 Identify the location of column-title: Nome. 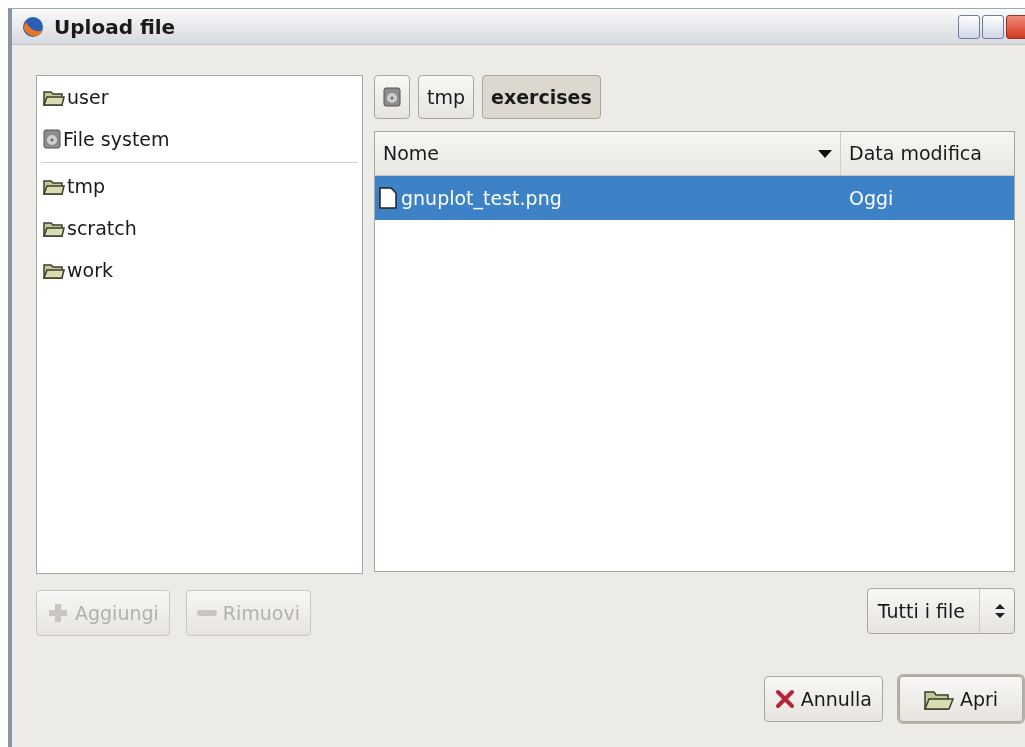
(412, 154).